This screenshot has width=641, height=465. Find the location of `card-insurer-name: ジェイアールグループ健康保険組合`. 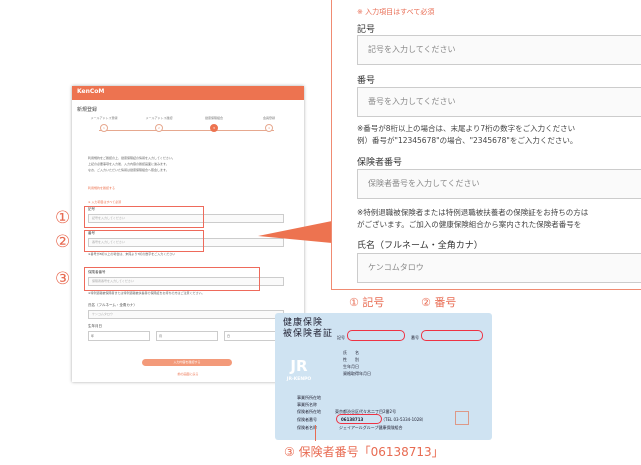

card-insurer-name: ジェイアールグループ健康保険組合 is located at coordinates (371, 427).